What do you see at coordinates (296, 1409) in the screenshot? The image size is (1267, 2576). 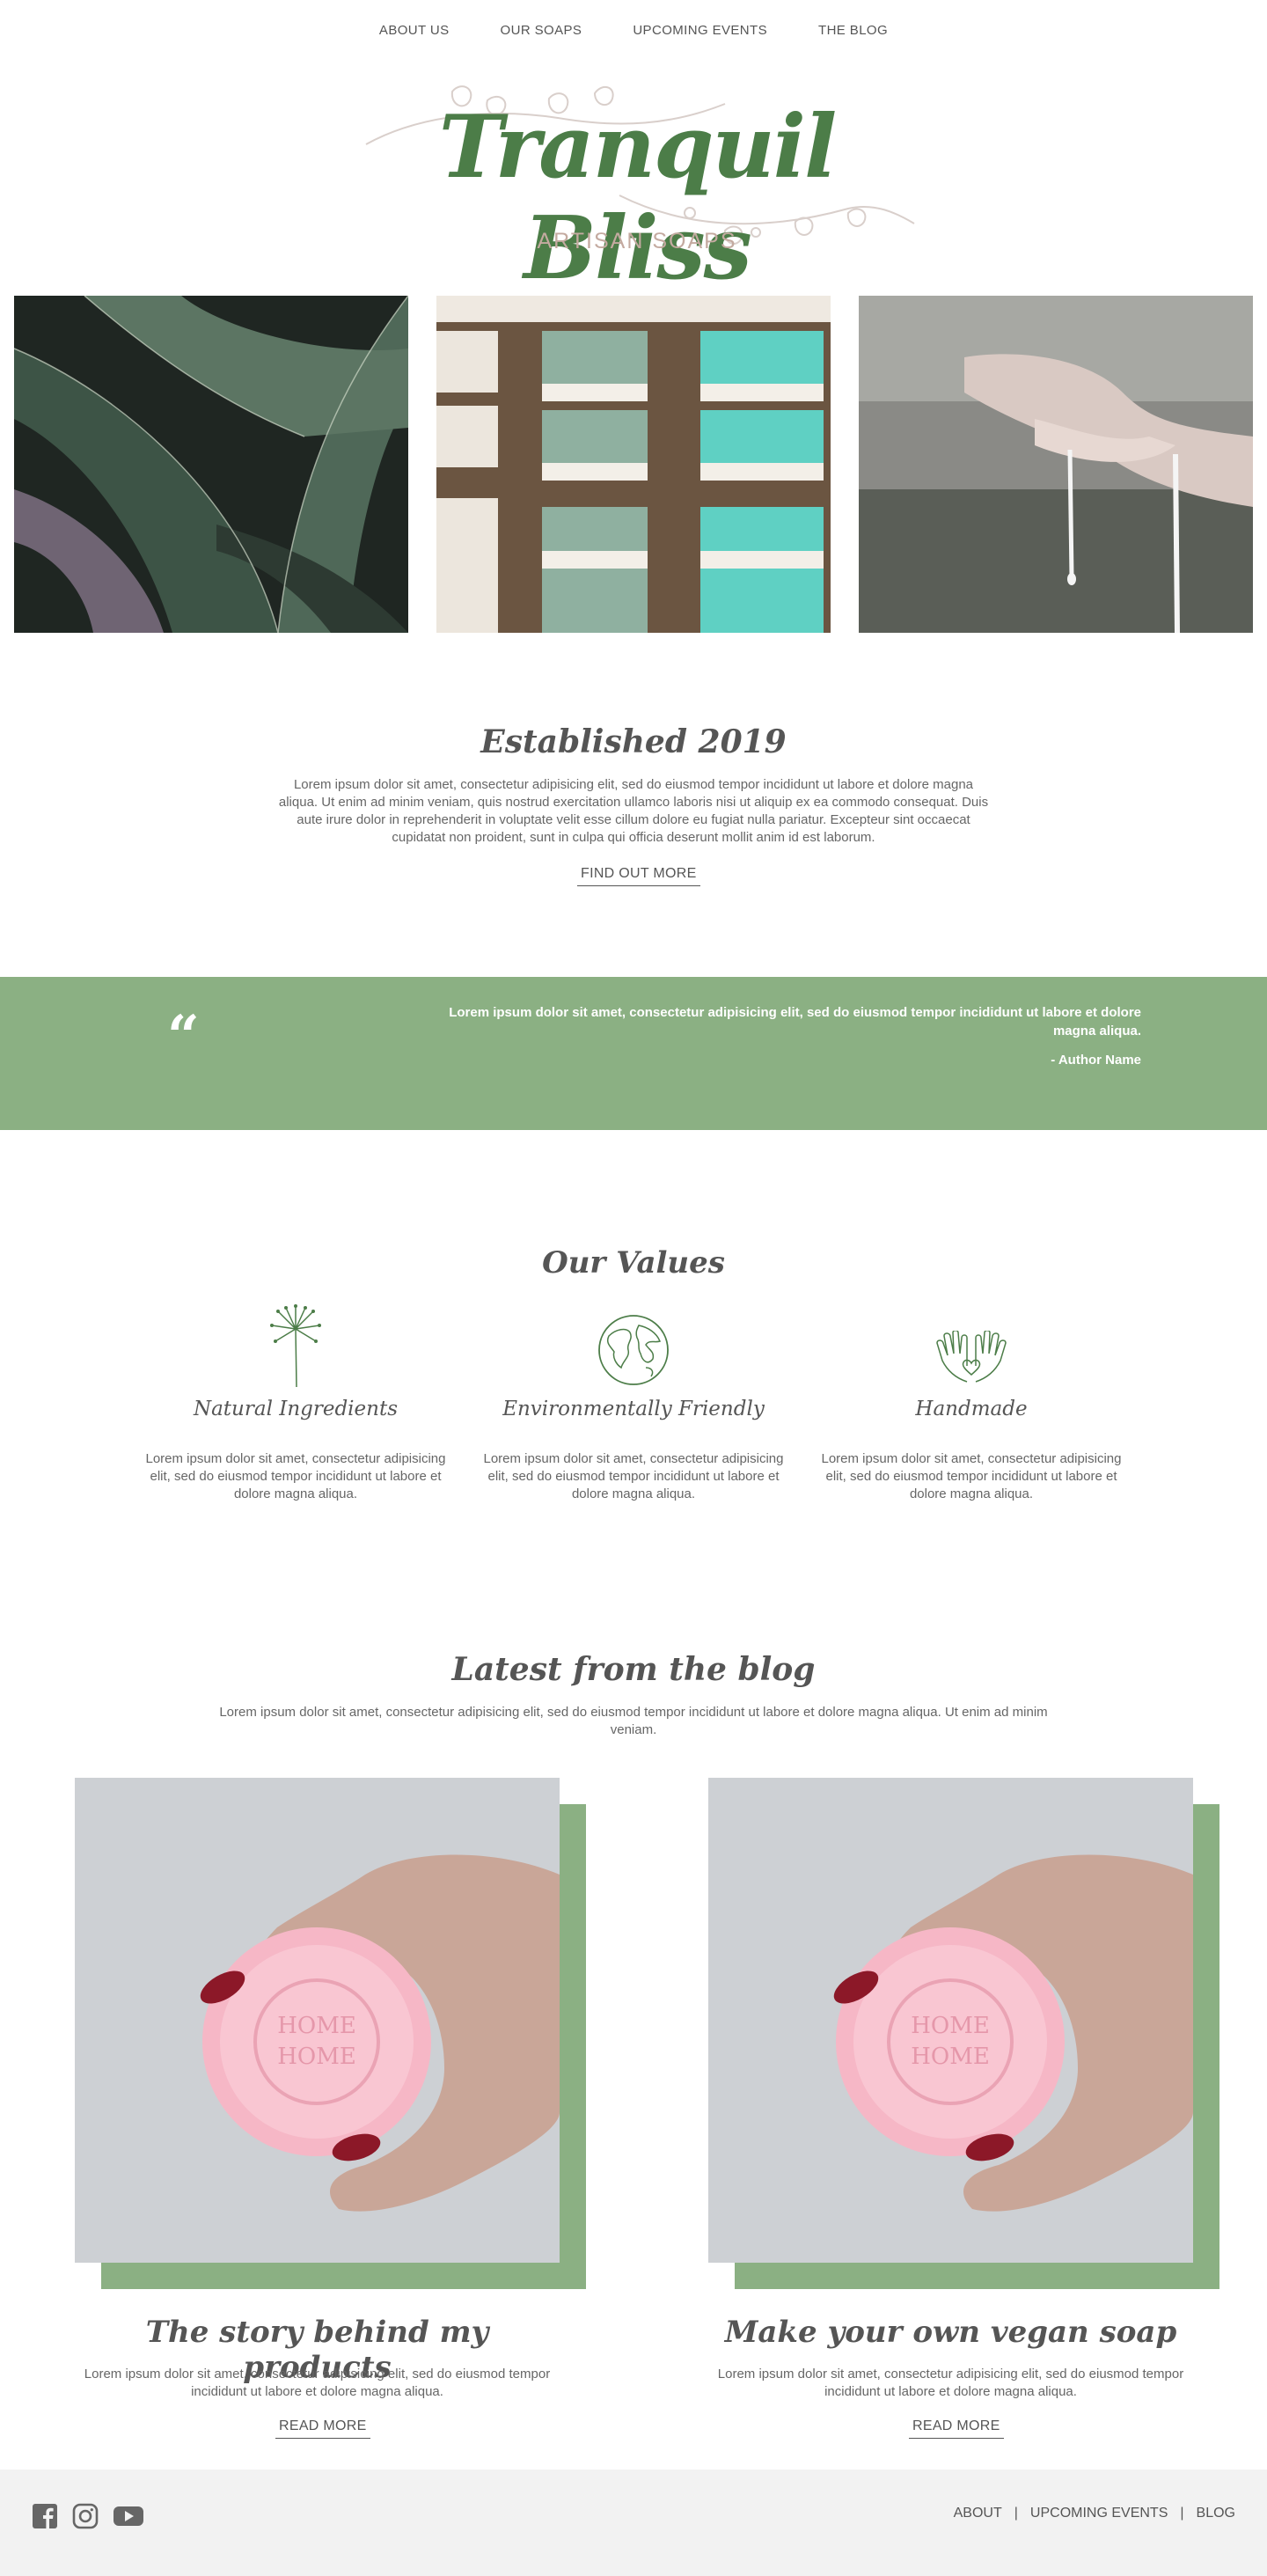 I see `value-title: Natural Ingredients` at bounding box center [296, 1409].